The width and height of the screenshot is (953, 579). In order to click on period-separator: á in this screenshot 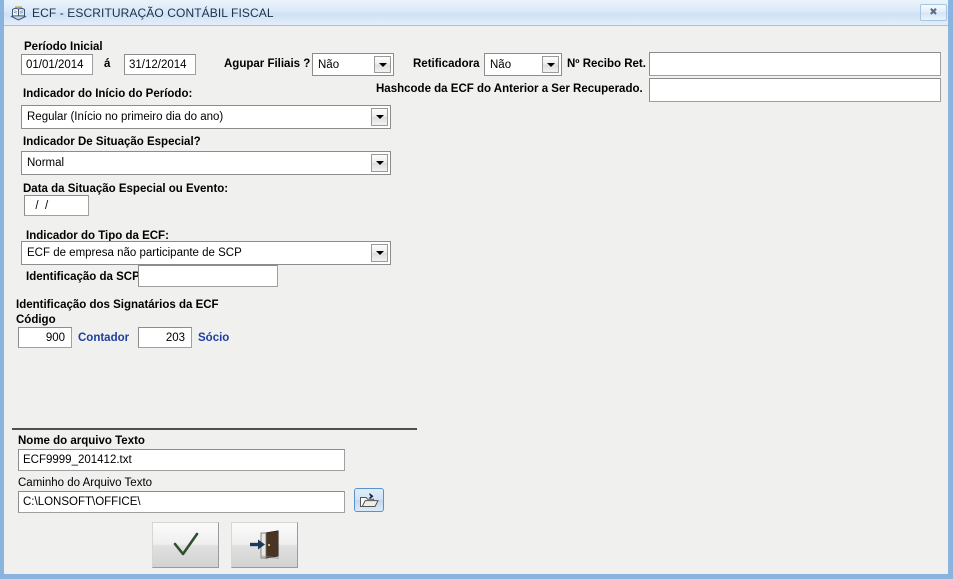, I will do `click(107, 64)`.